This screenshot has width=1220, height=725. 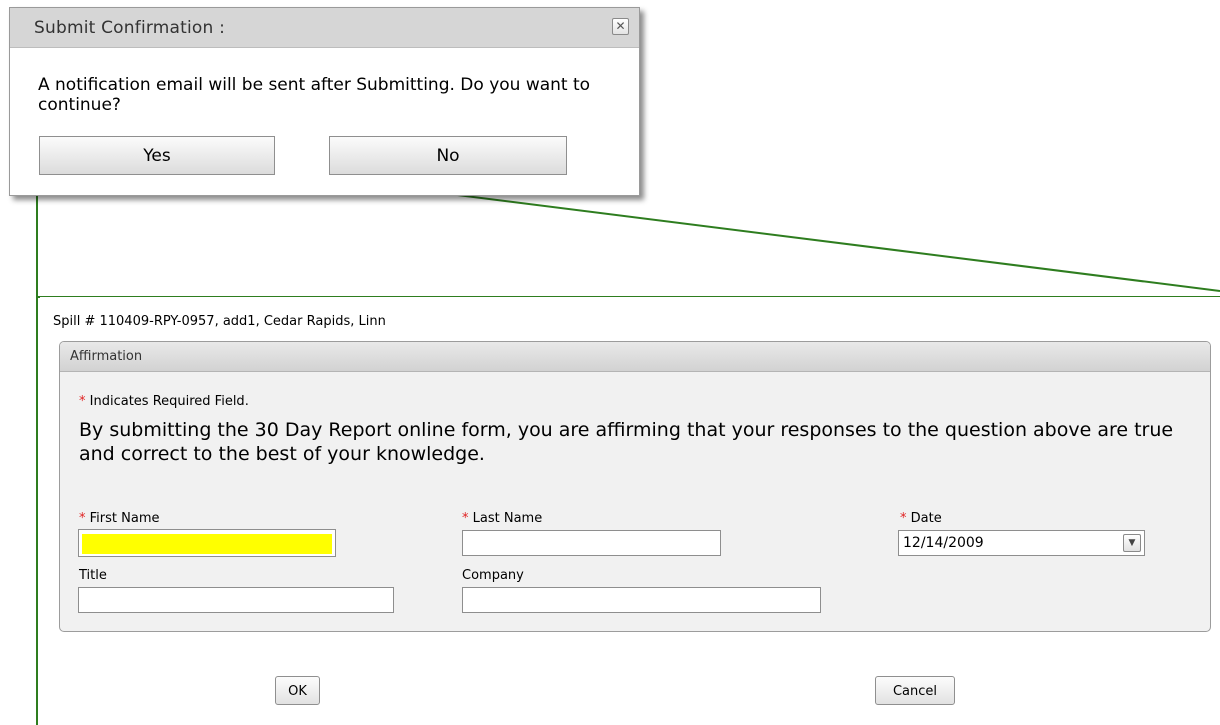 I want to click on required-note-text: Indicates Required Field., so click(x=169, y=401).